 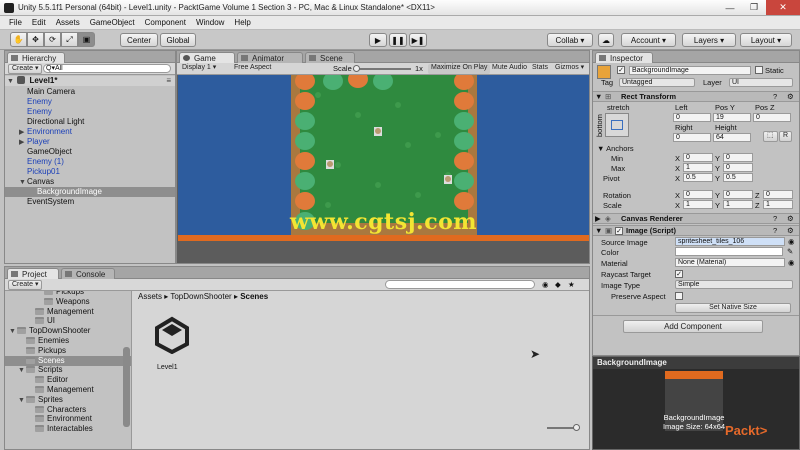 I want to click on project-folder-item: Editor, so click(x=68, y=380).